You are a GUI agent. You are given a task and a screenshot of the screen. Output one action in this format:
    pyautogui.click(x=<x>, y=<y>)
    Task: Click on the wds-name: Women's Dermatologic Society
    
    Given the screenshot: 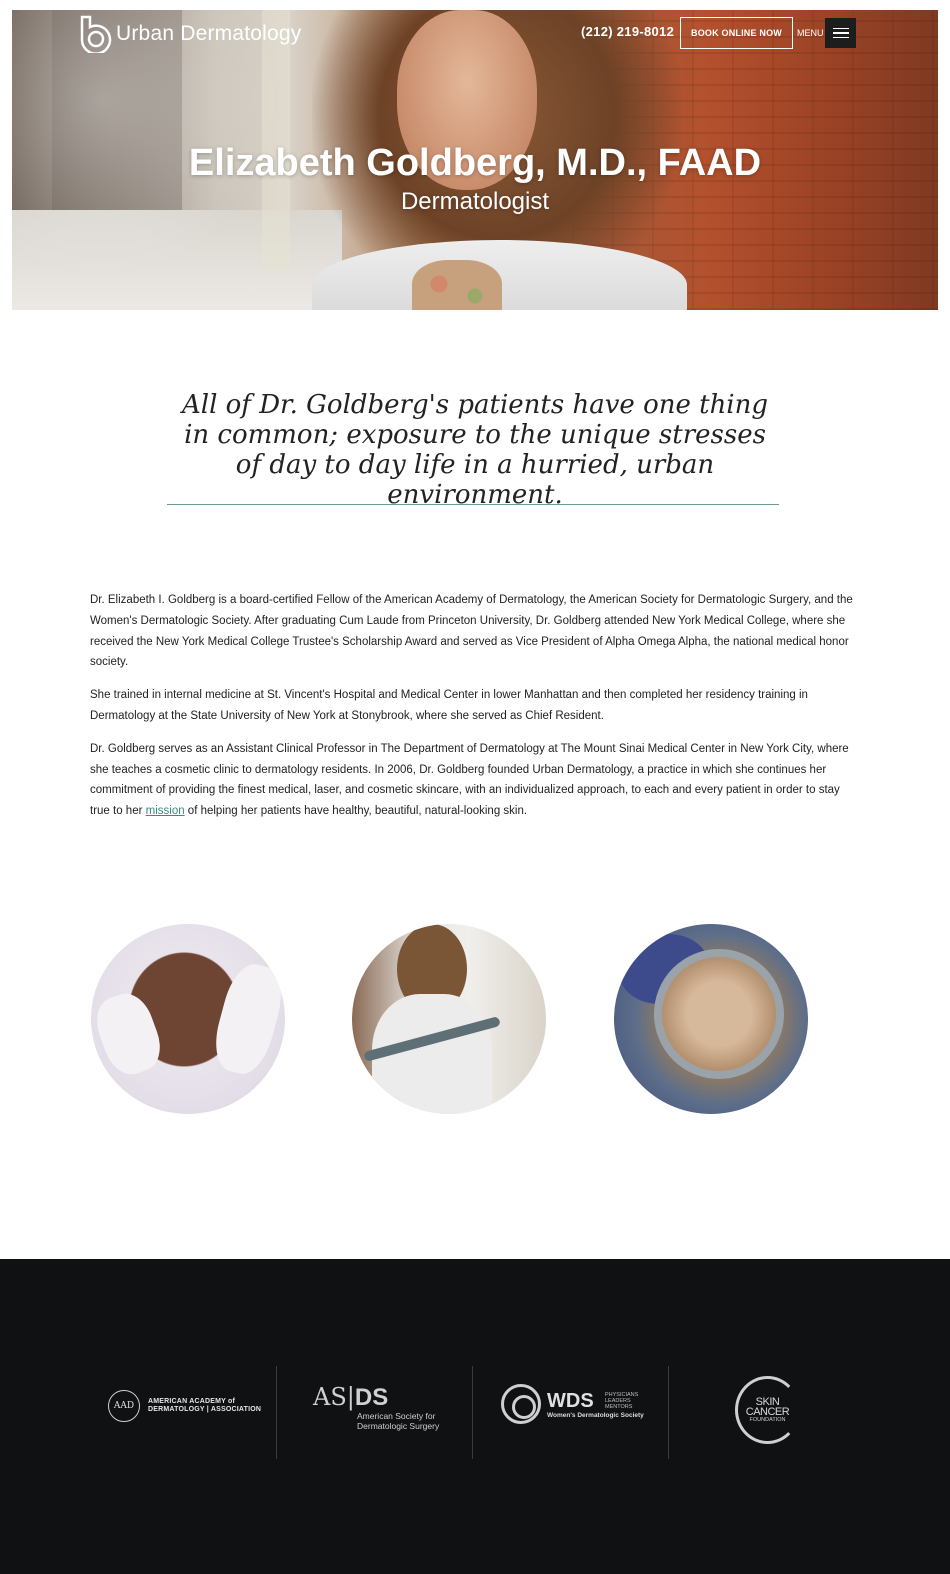 What is the action you would take?
    pyautogui.click(x=595, y=1415)
    